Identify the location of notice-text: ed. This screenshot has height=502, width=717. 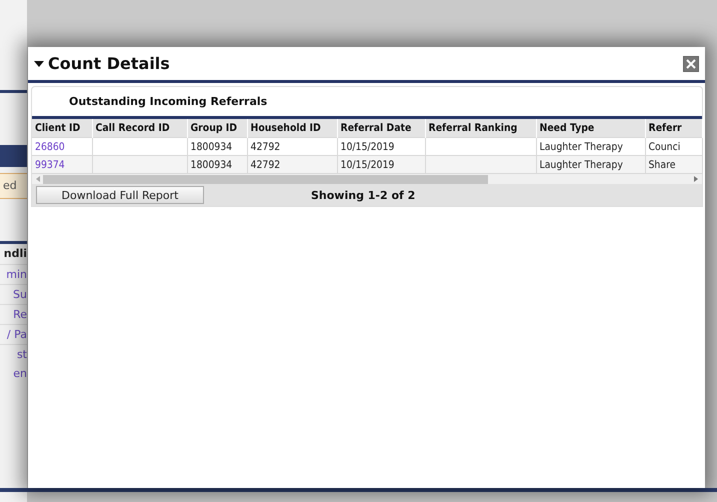
(10, 186).